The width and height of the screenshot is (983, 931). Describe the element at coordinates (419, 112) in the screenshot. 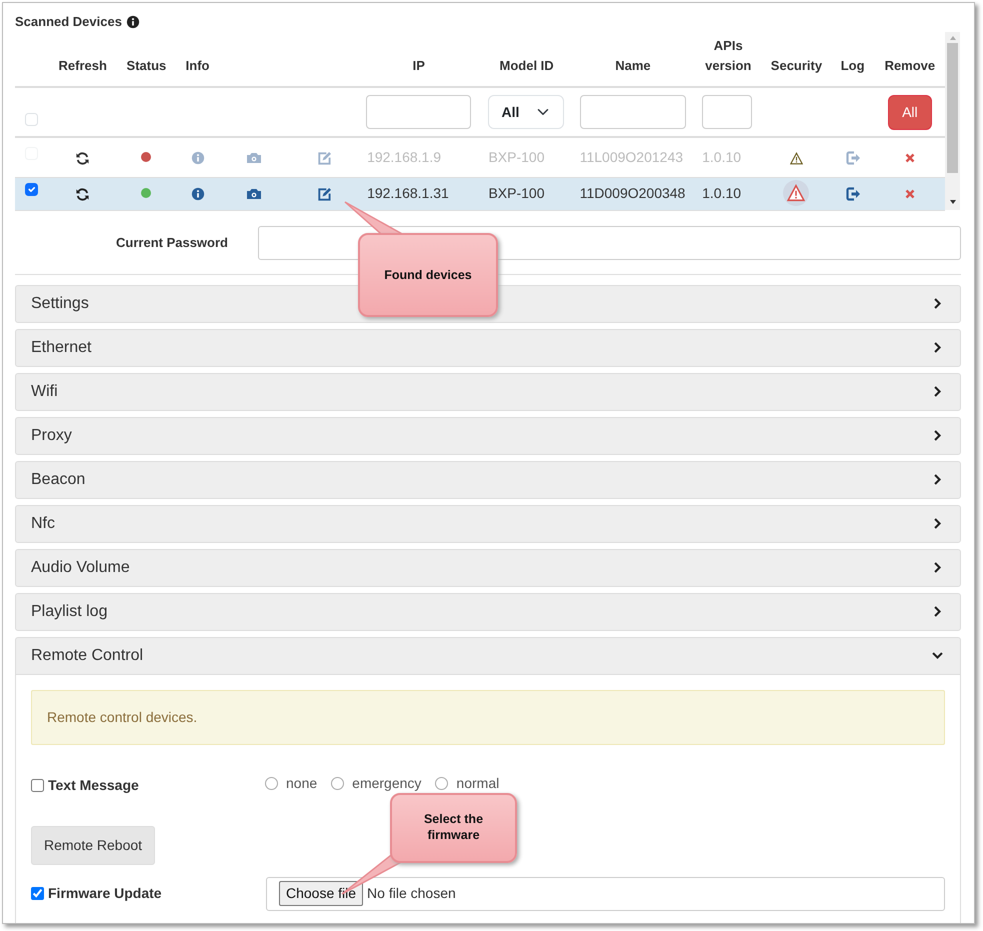

I see `ip-filter-field` at that location.